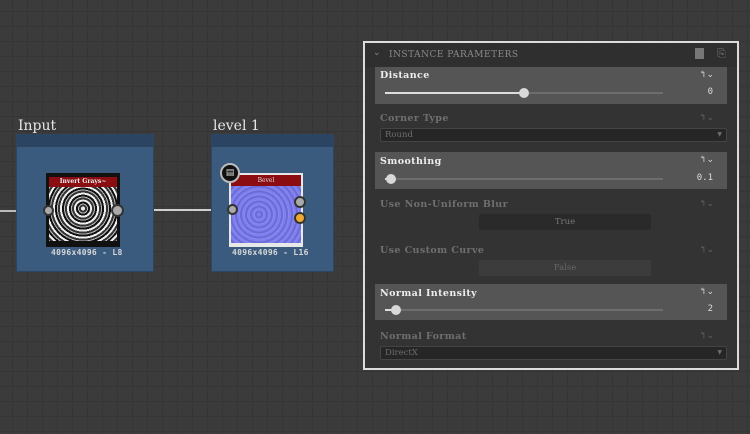 This screenshot has height=434, width=750. Describe the element at coordinates (710, 309) in the screenshot. I see `param-value: 2` at that location.